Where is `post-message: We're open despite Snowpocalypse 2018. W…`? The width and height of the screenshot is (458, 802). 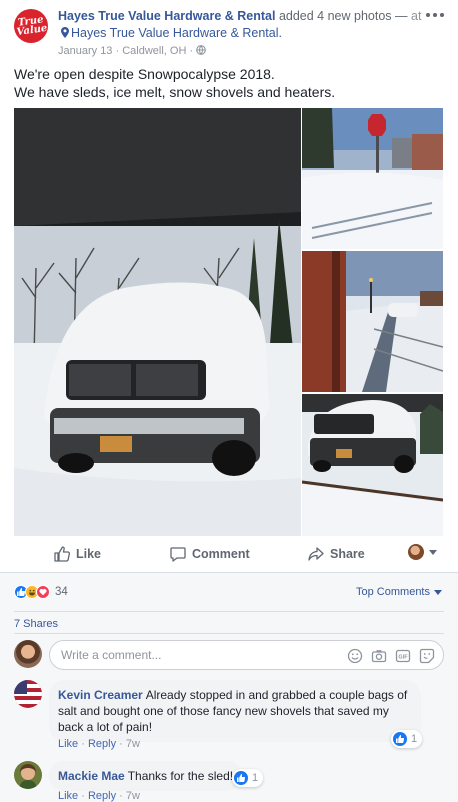 post-message: We're open despite Snowpocalypse 2018. W… is located at coordinates (229, 83).